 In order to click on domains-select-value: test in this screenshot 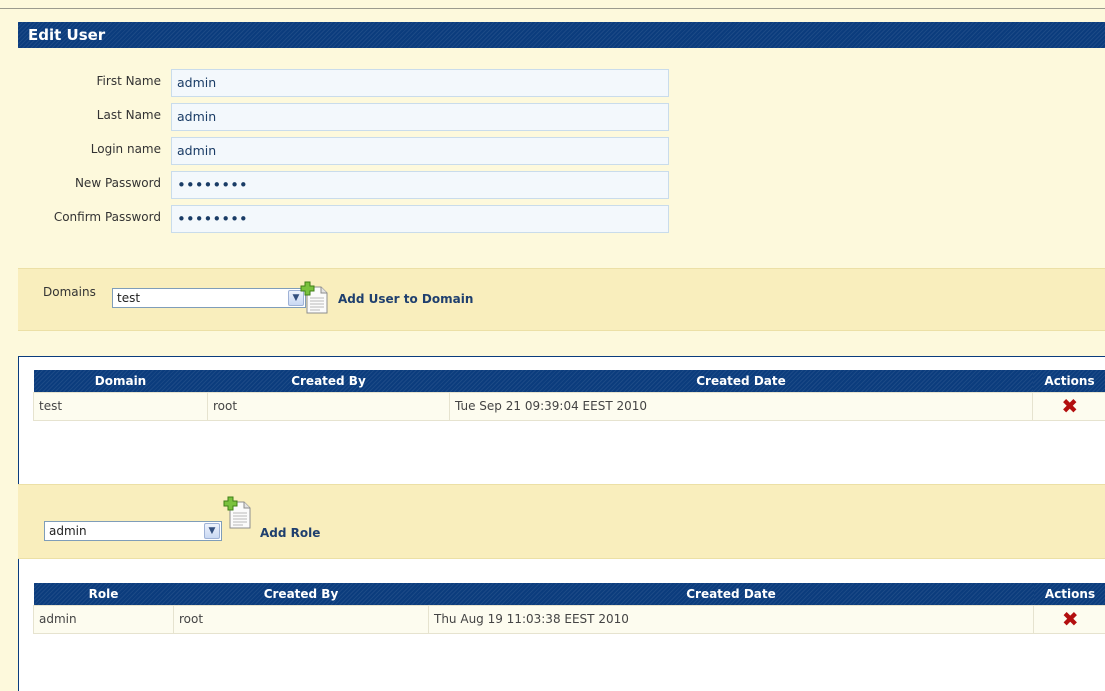, I will do `click(129, 298)`.